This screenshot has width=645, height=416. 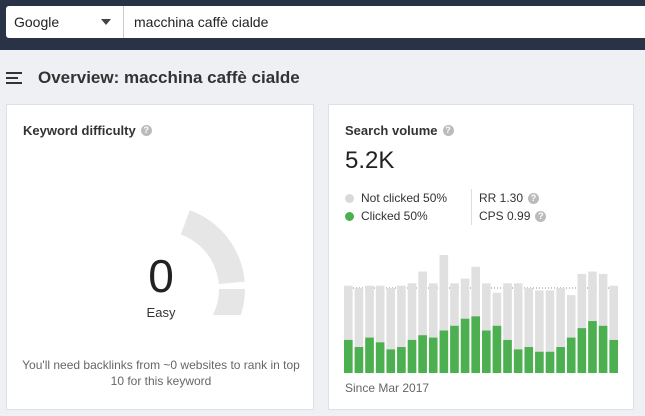 I want to click on keyword-difficulty-title: Keyword difficulty ?, so click(x=87, y=130).